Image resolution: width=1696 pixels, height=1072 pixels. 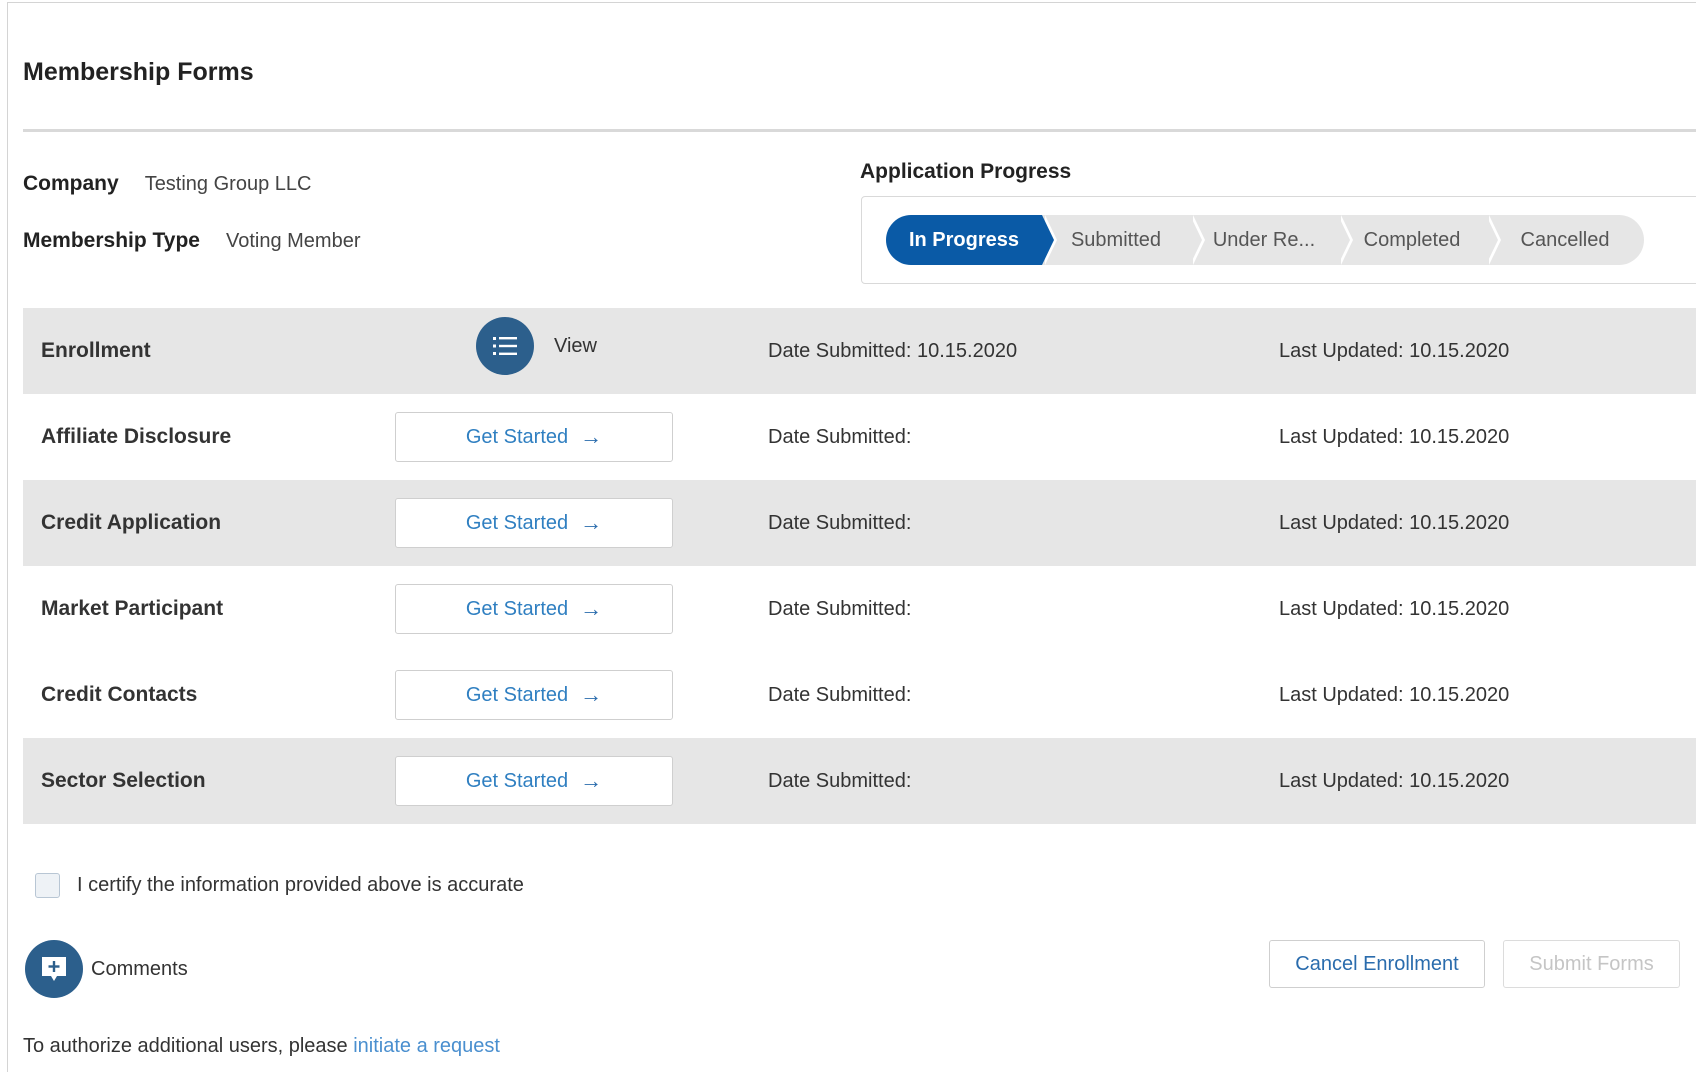 I want to click on membership-type-info: Membership Type Voting Member, so click(x=192, y=241).